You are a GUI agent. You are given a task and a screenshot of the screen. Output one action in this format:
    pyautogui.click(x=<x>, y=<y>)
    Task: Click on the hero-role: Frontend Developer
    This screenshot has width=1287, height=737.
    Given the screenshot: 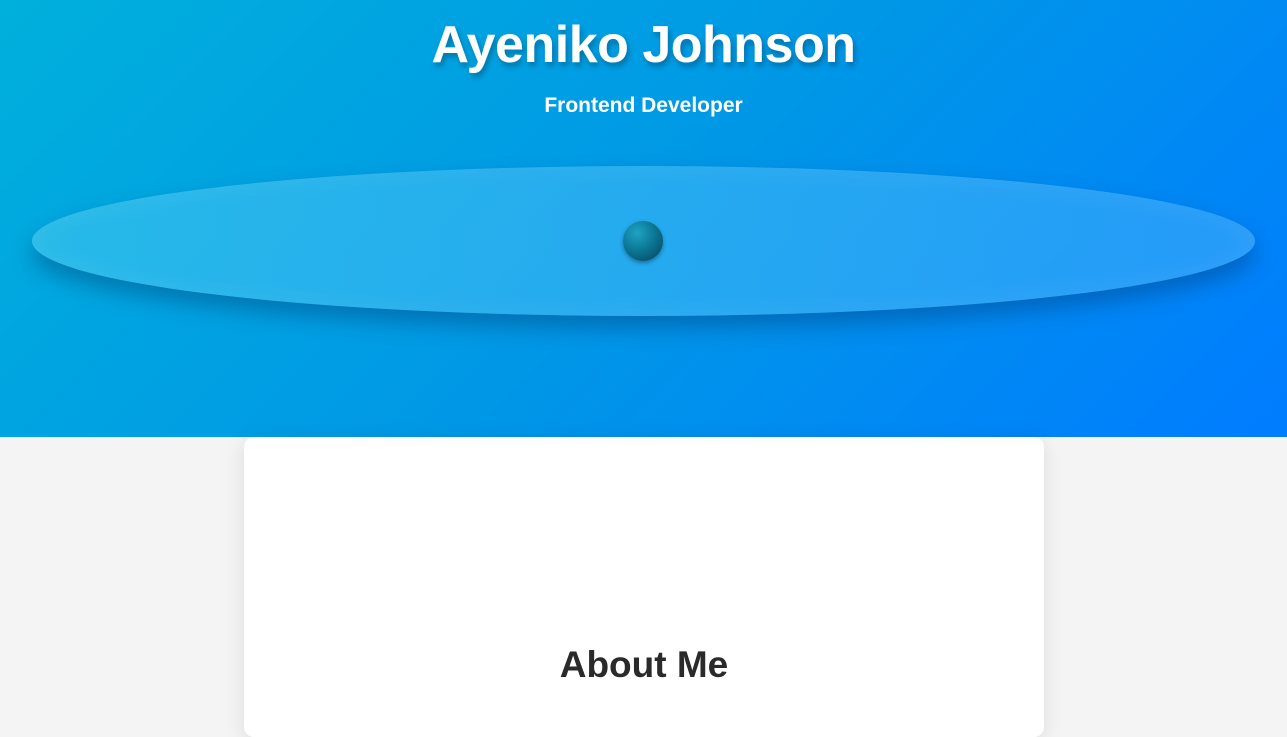 What is the action you would take?
    pyautogui.click(x=643, y=105)
    